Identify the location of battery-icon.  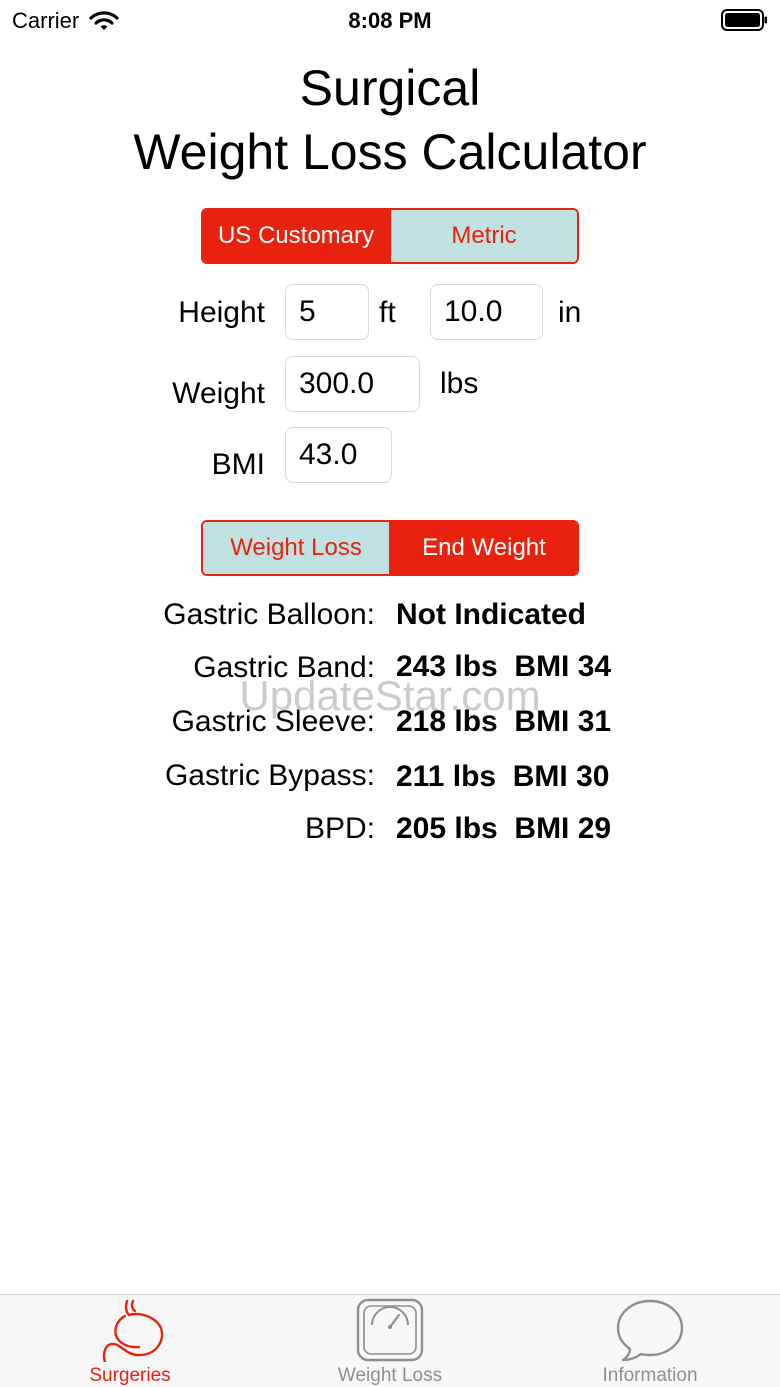
(744, 20).